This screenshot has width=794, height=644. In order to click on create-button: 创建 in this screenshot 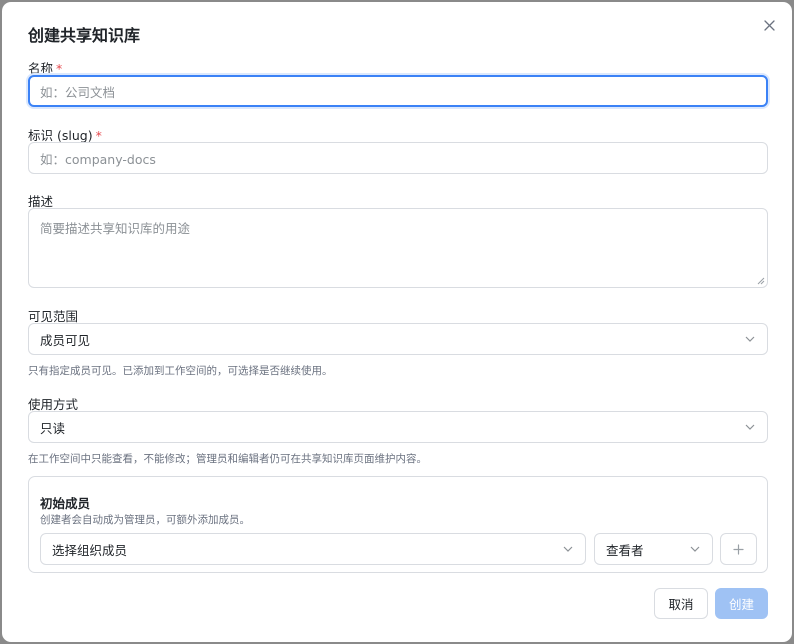, I will do `click(741, 603)`.